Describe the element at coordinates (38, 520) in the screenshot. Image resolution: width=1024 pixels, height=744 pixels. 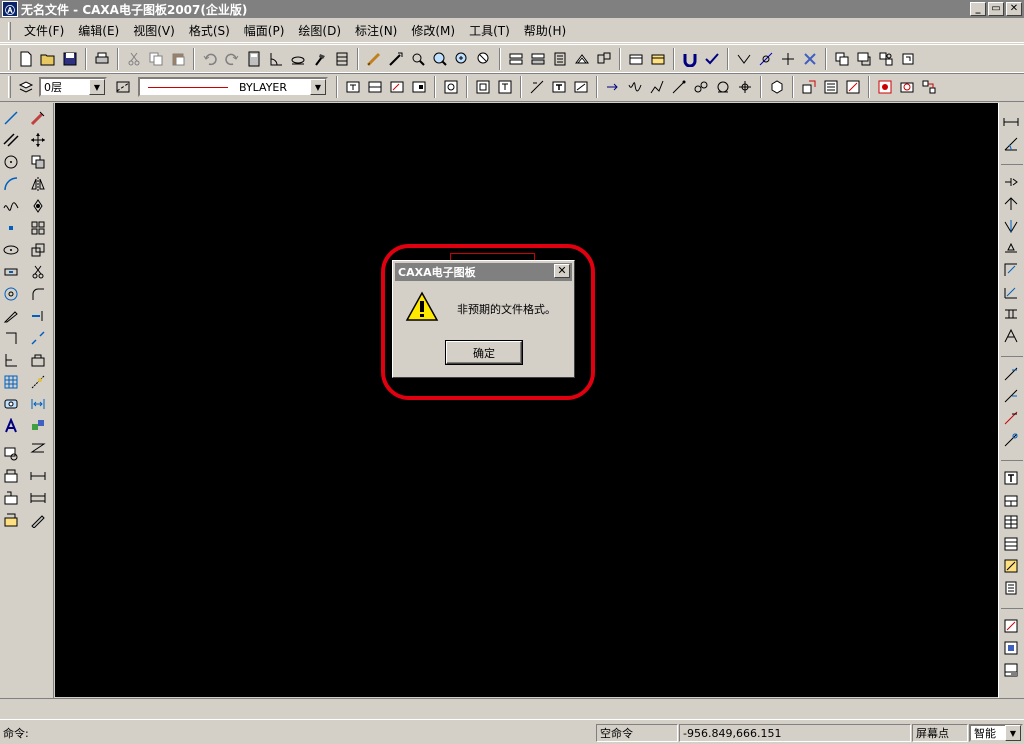
I see `edit-dim-icon` at that location.